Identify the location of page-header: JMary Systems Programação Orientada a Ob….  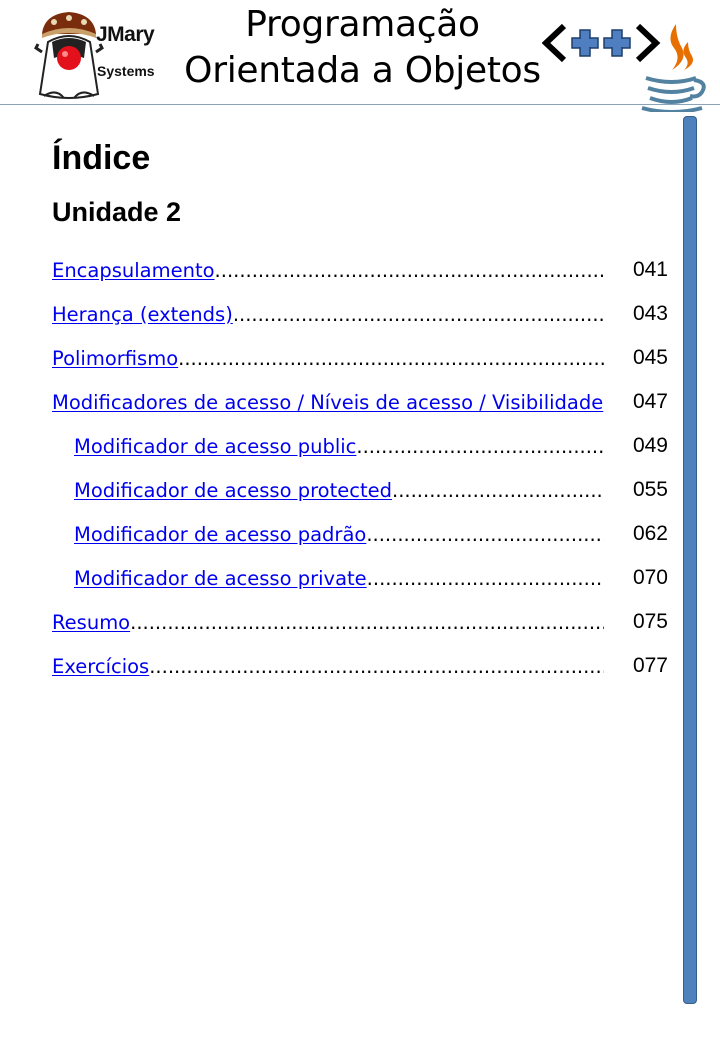
(360, 56).